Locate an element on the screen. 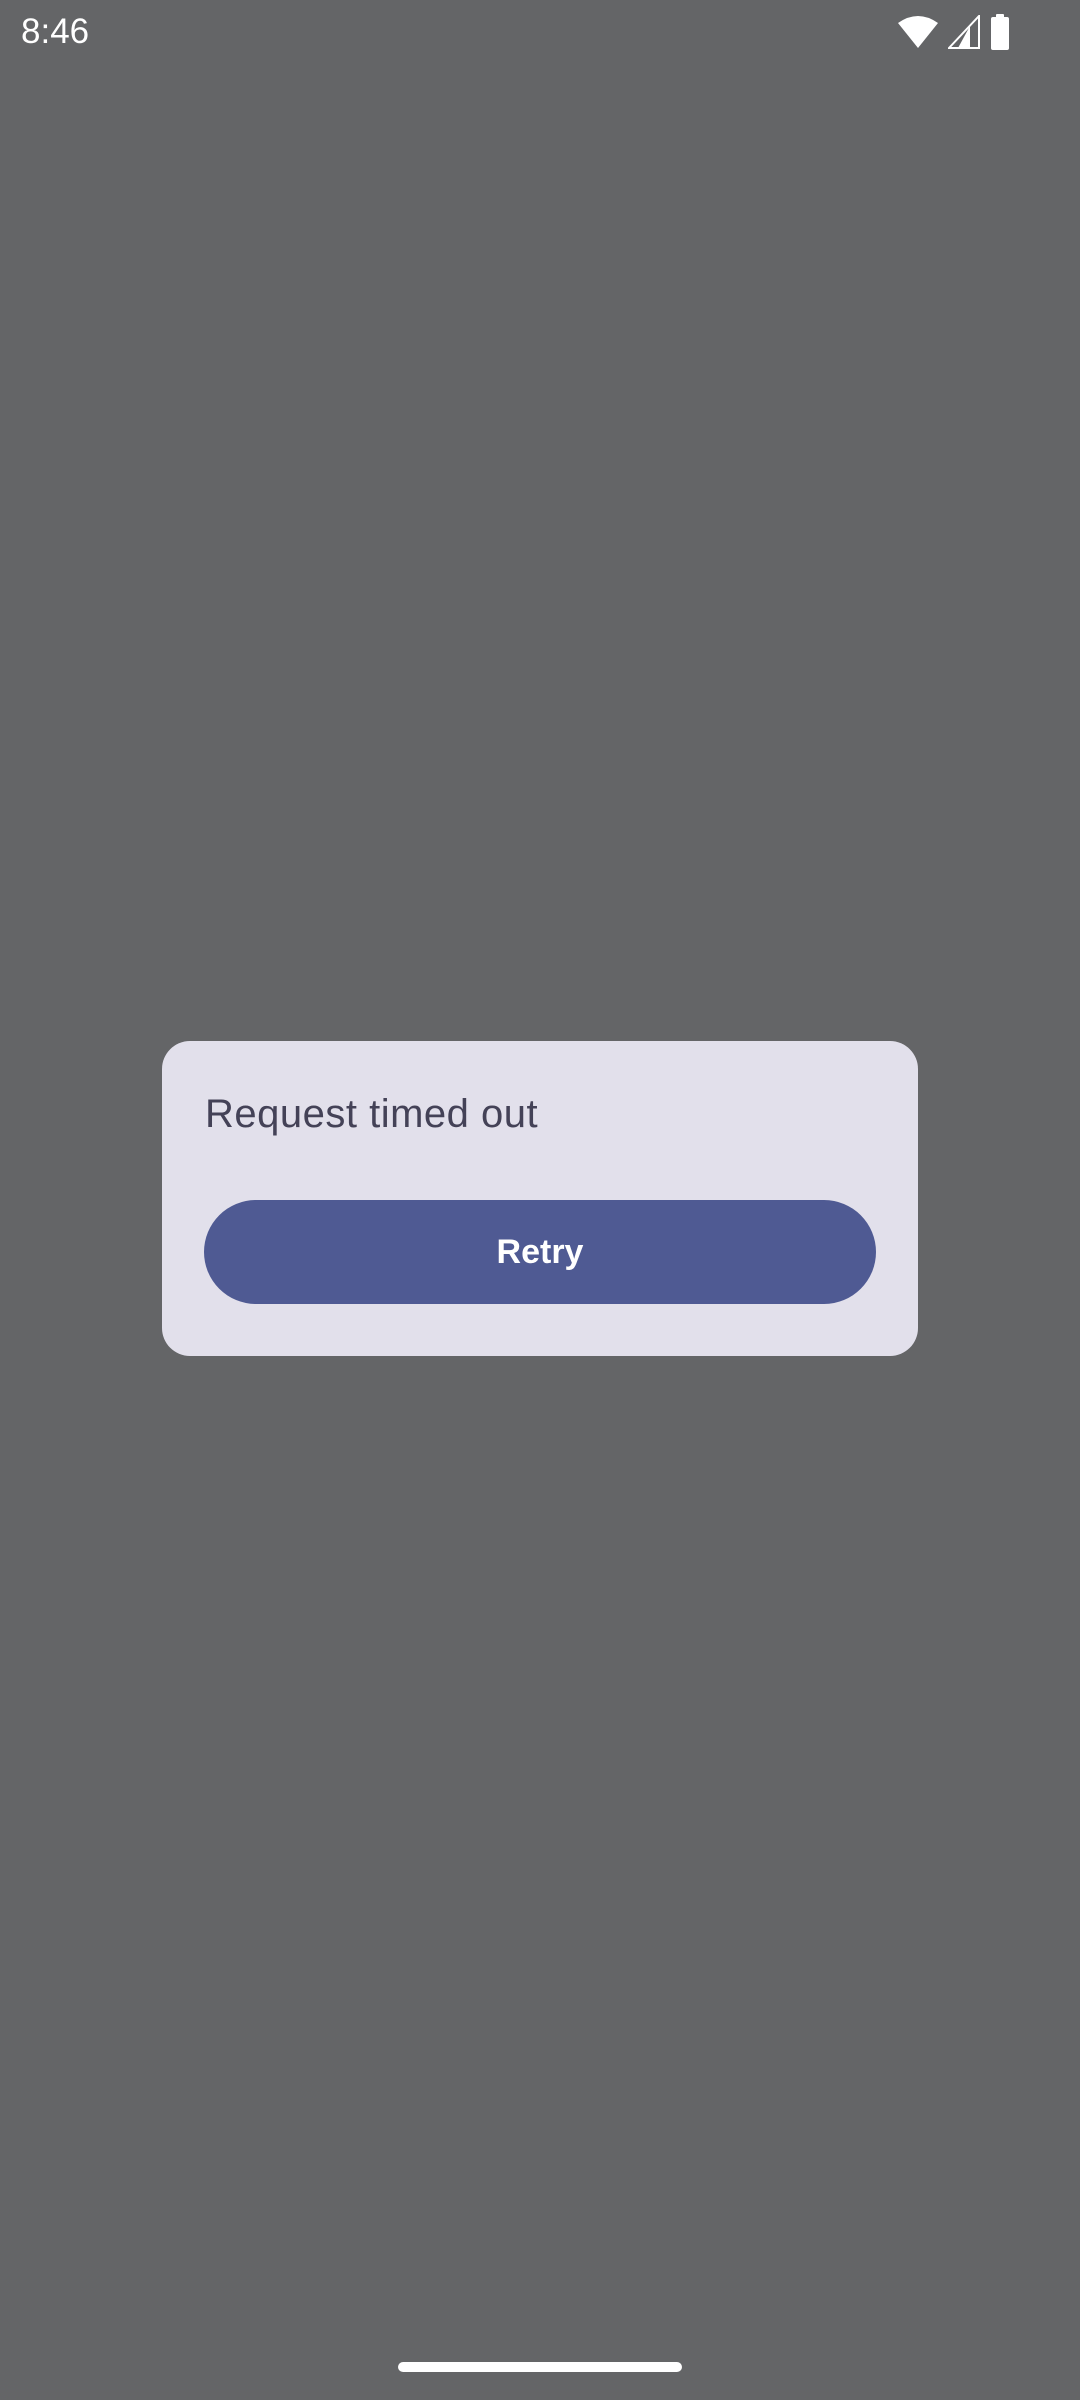 The width and height of the screenshot is (1080, 2400). dialog-title: Request timed out is located at coordinates (372, 1114).